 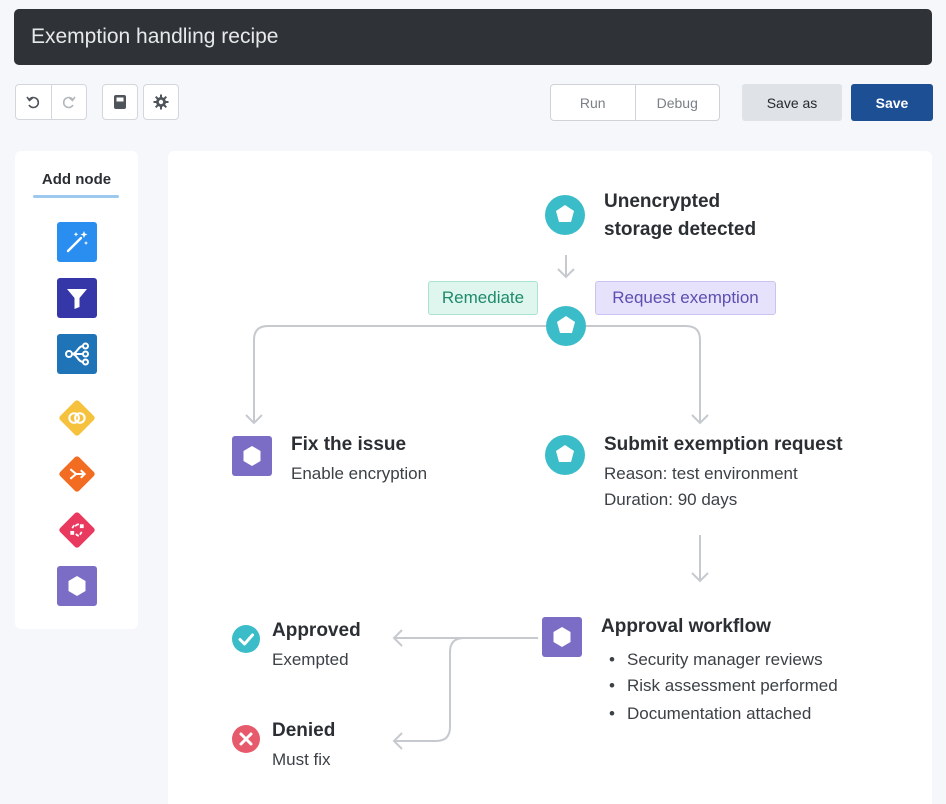 What do you see at coordinates (565, 215) in the screenshot?
I see `trigger-node-icon` at bounding box center [565, 215].